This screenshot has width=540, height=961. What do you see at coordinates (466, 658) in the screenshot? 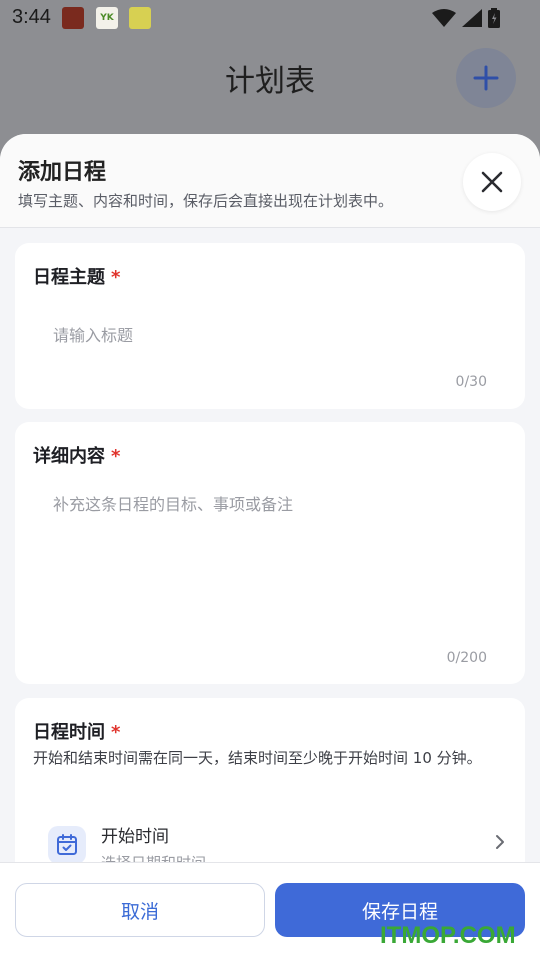
I see `content-char-counter: 0/200` at bounding box center [466, 658].